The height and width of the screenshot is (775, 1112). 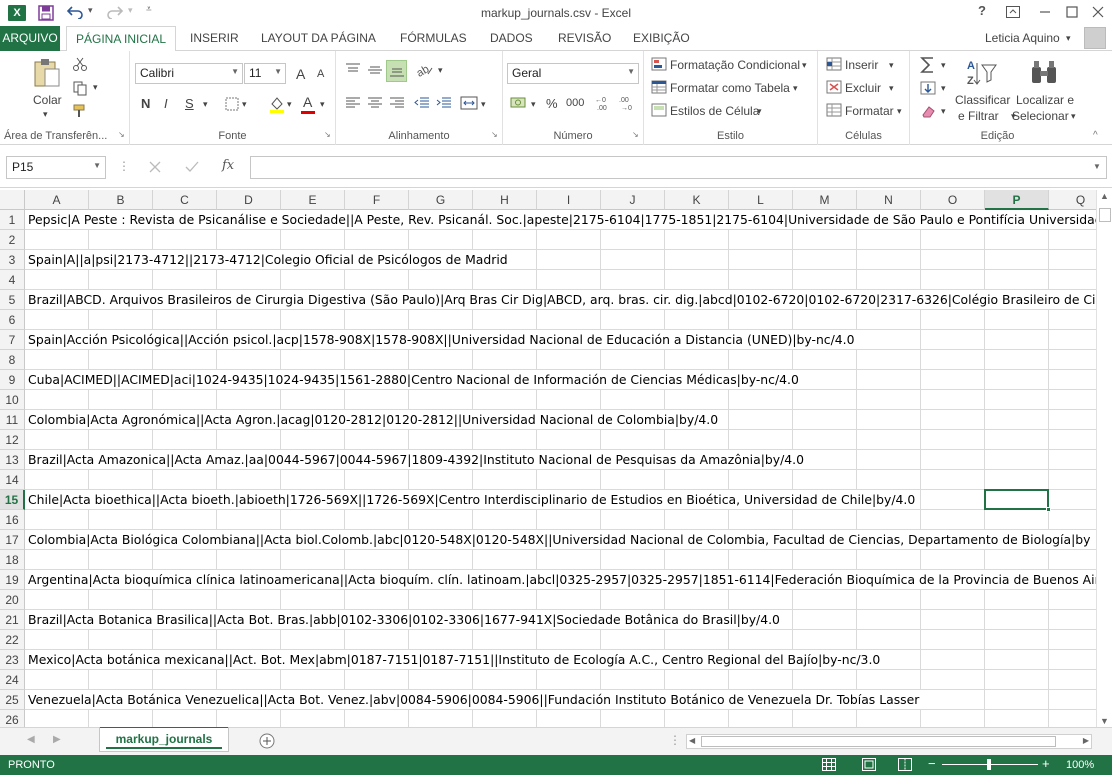 I want to click on column-header-f: F, so click(x=377, y=200).